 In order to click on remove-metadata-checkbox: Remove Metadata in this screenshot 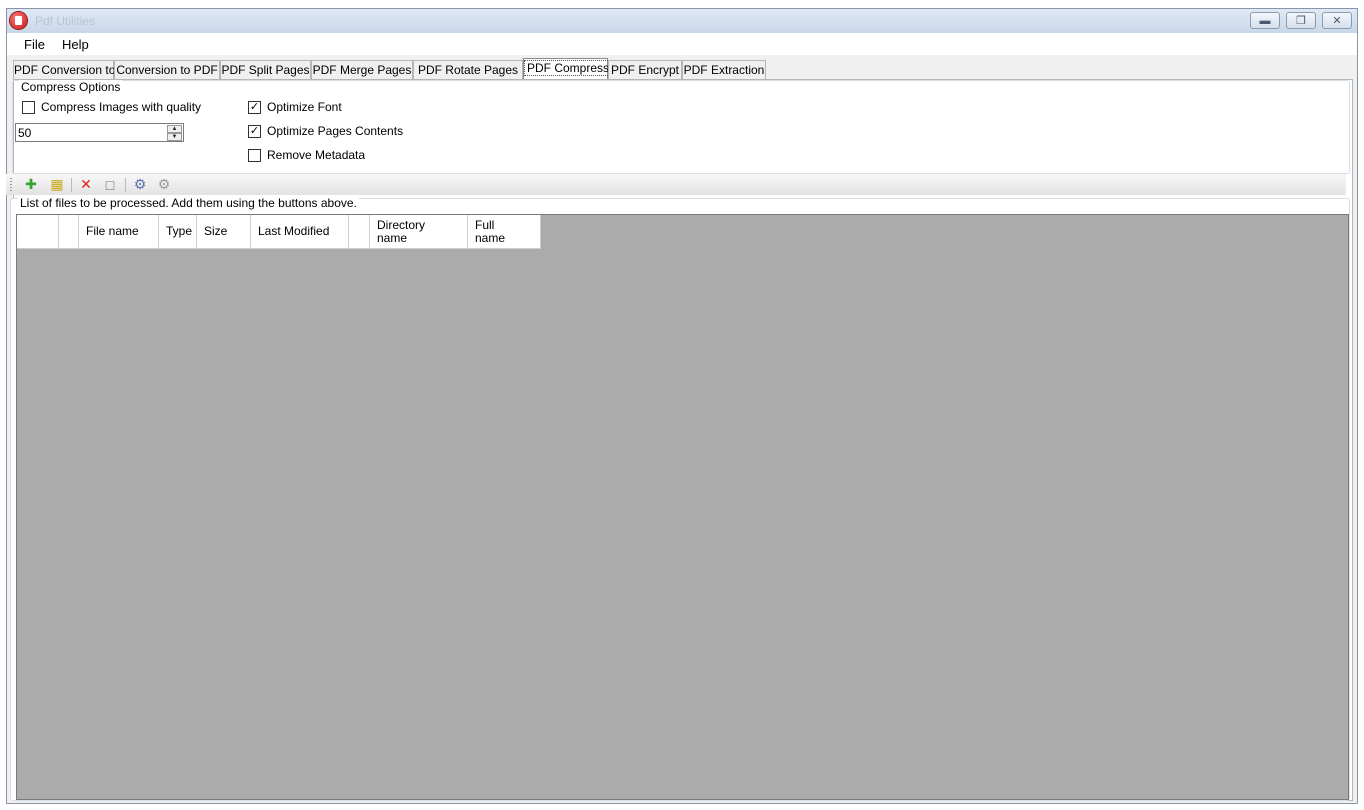, I will do `click(306, 155)`.